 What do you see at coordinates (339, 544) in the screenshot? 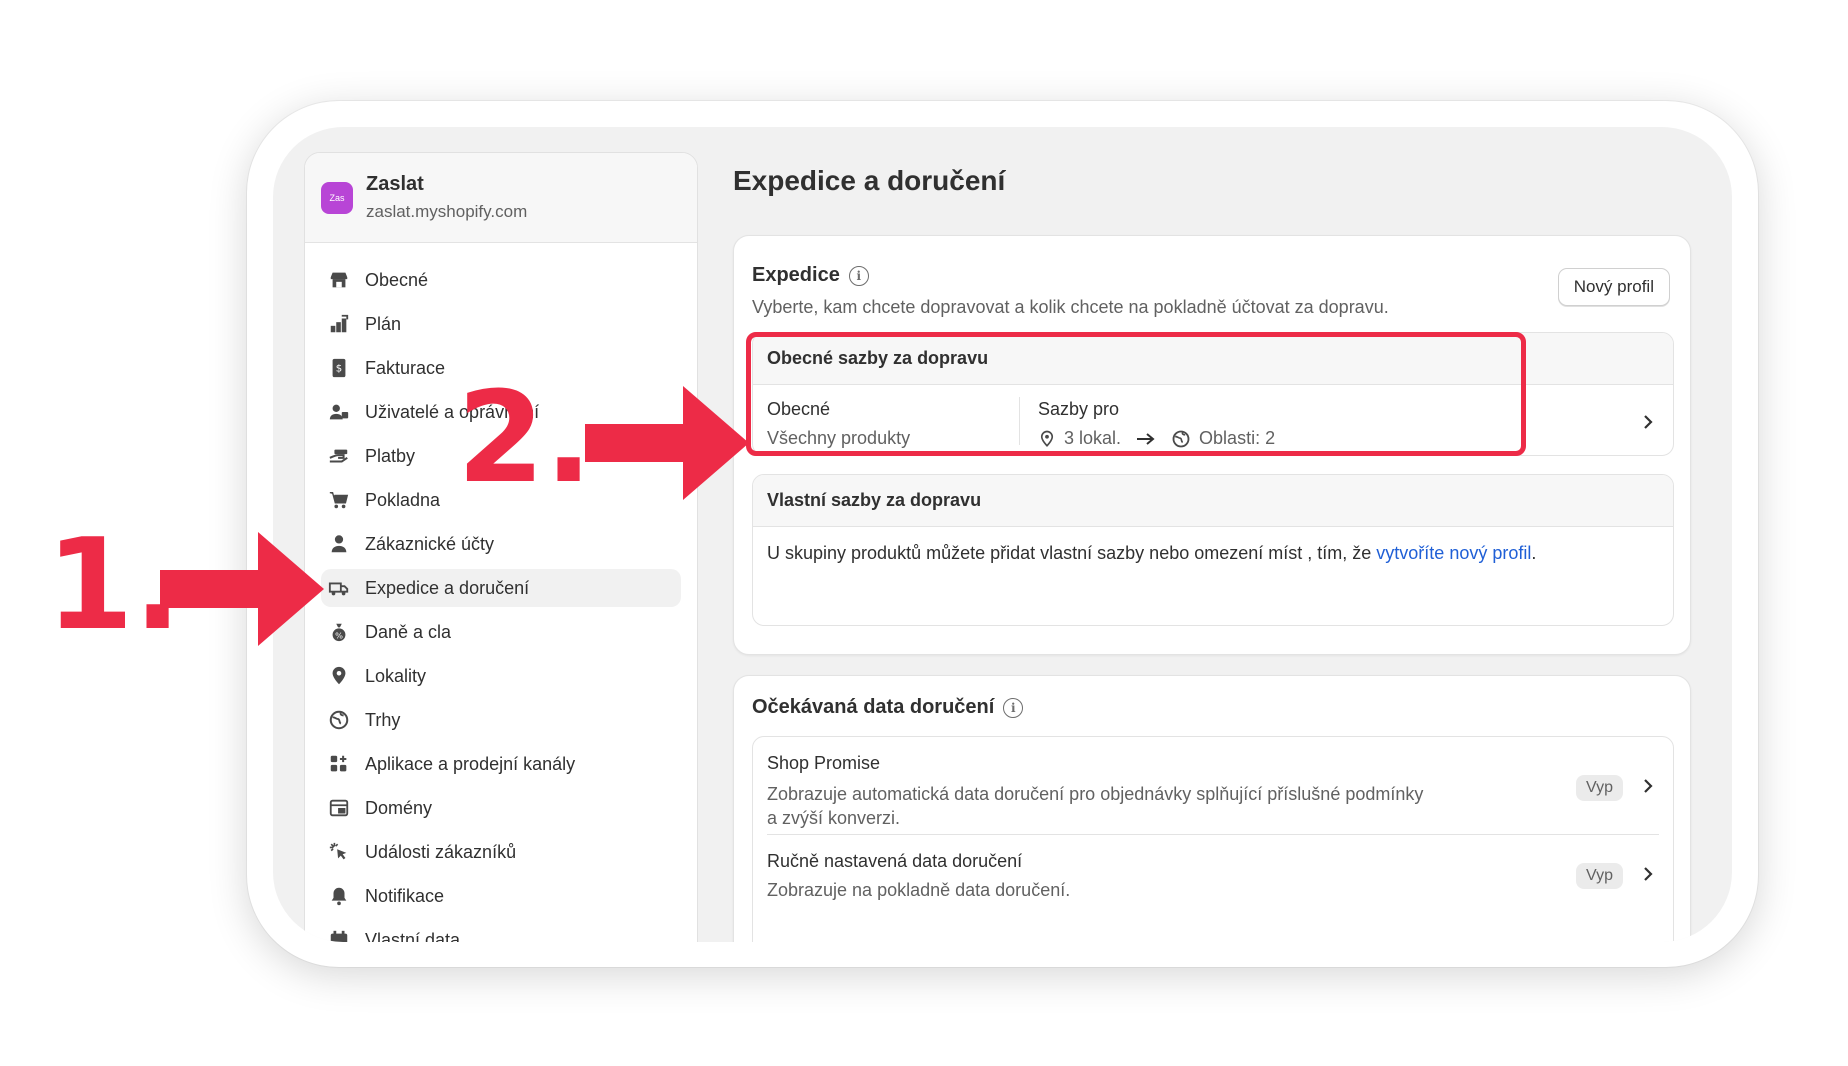
I see `person-icon` at bounding box center [339, 544].